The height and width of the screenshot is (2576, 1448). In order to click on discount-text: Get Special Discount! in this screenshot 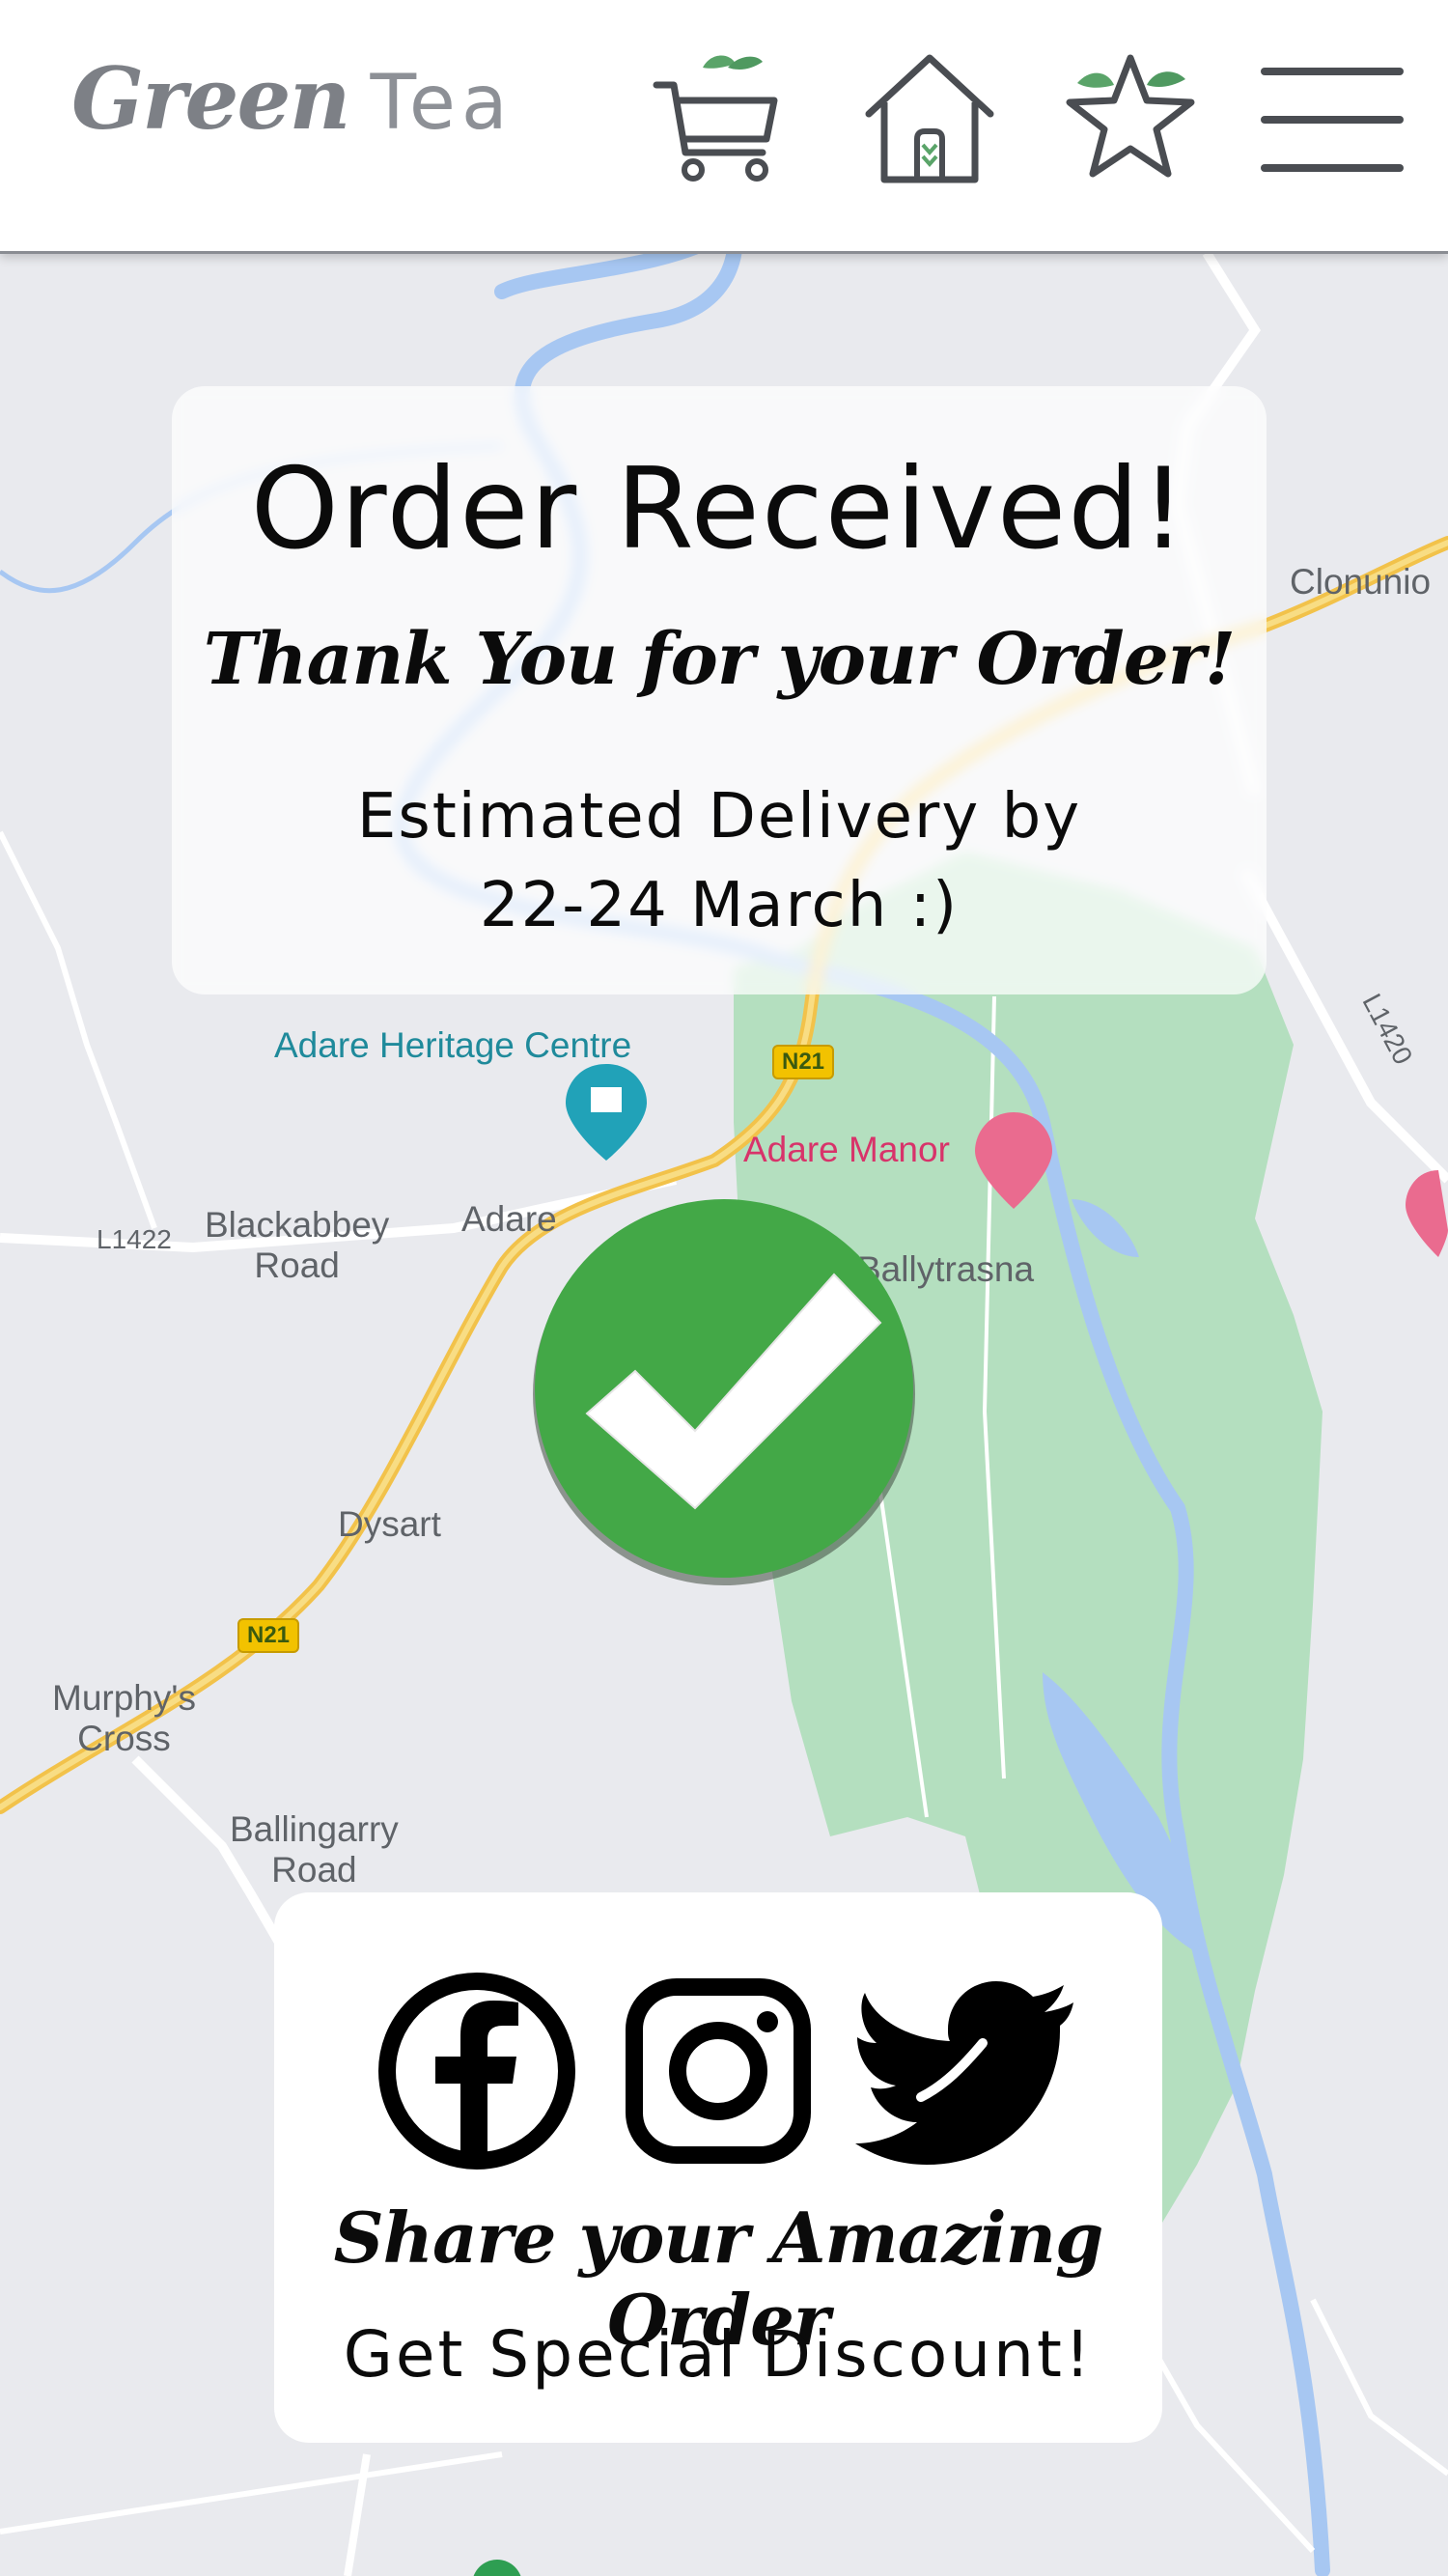, I will do `click(719, 2354)`.